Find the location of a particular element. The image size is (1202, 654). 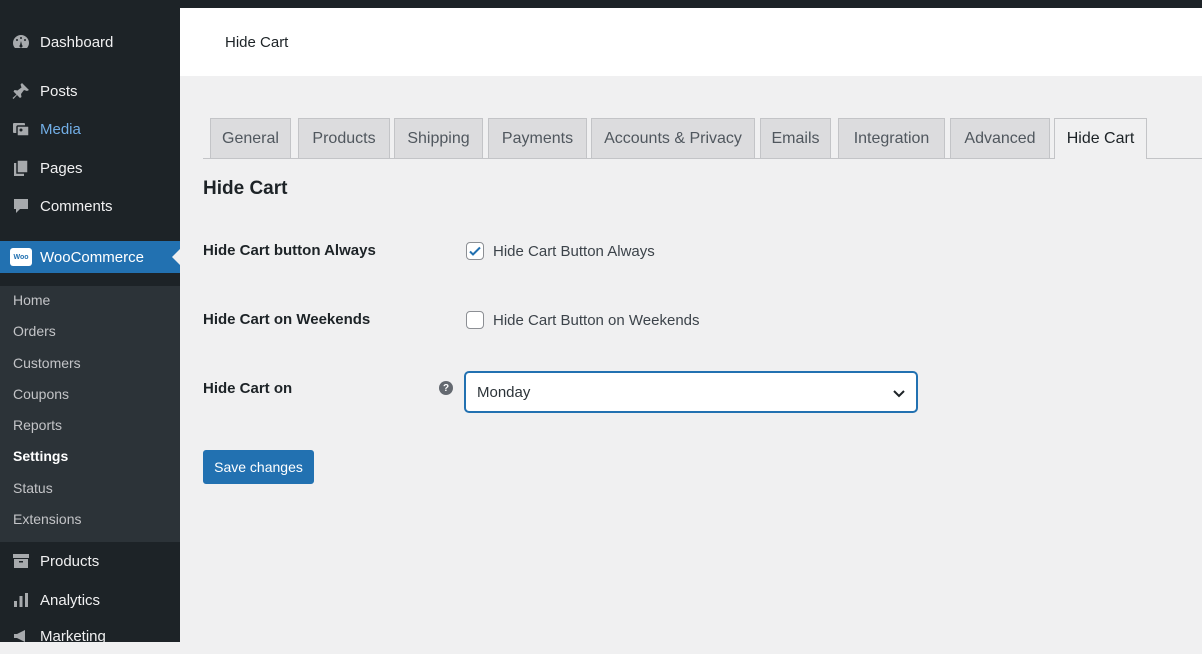

media-icon is located at coordinates (21, 129).